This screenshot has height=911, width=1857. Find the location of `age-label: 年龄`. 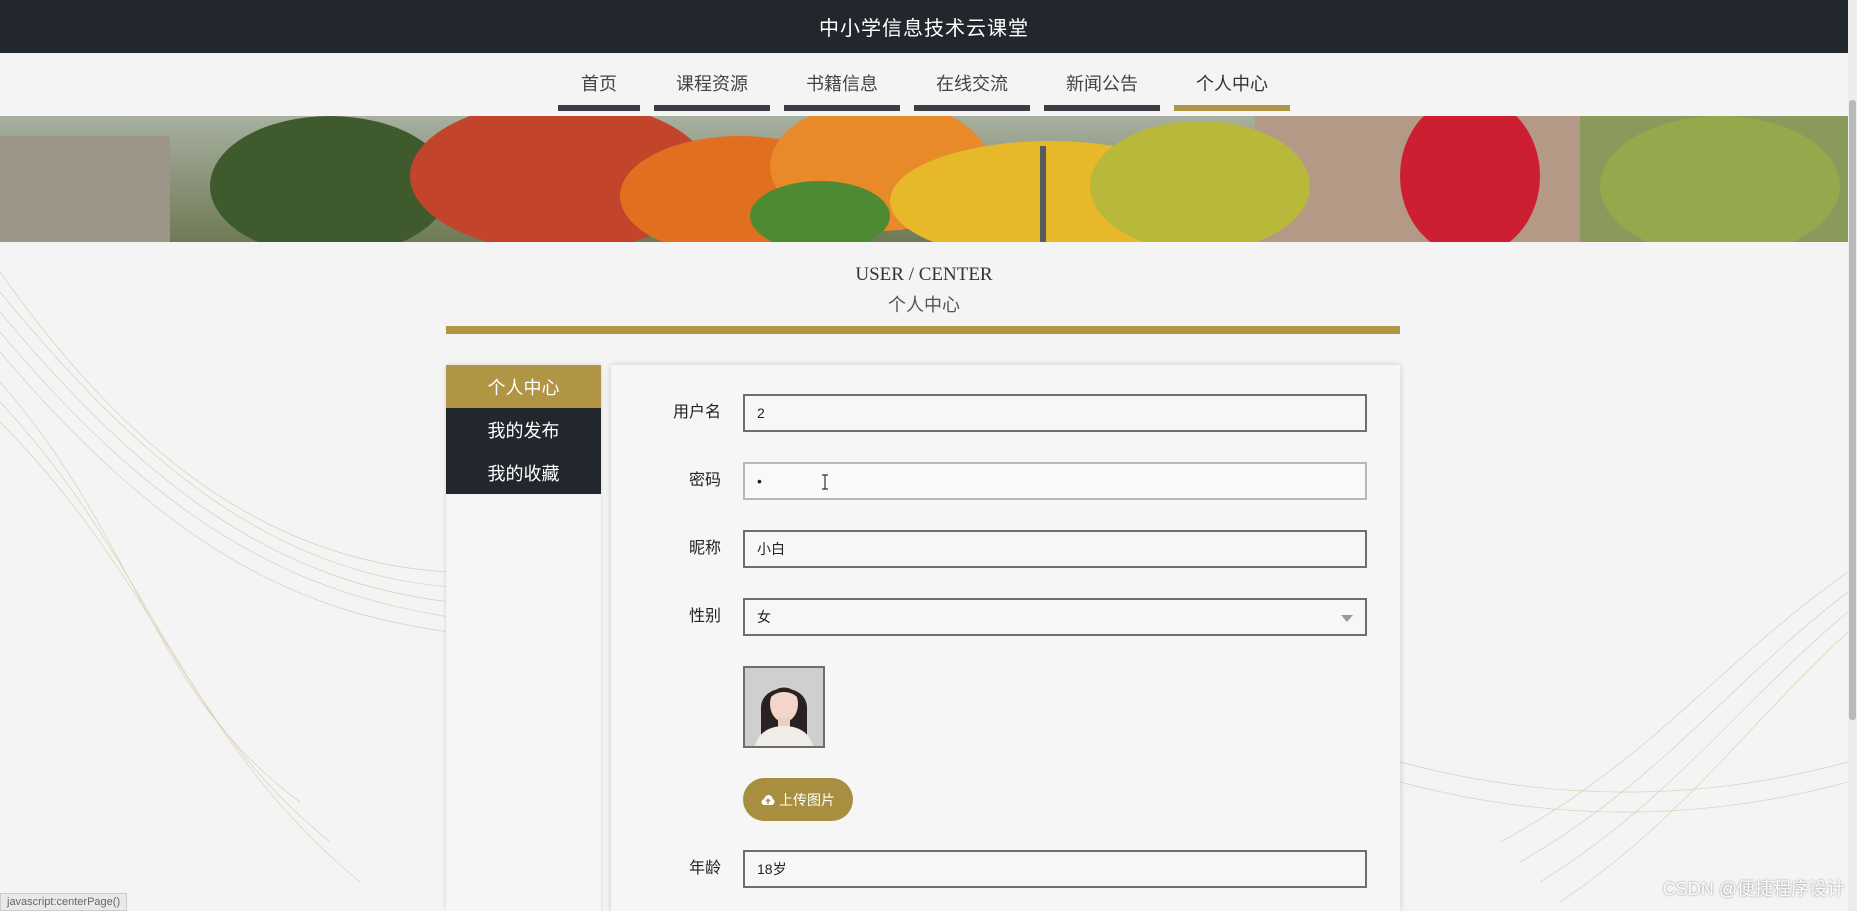

age-label: 年龄 is located at coordinates (704, 868).